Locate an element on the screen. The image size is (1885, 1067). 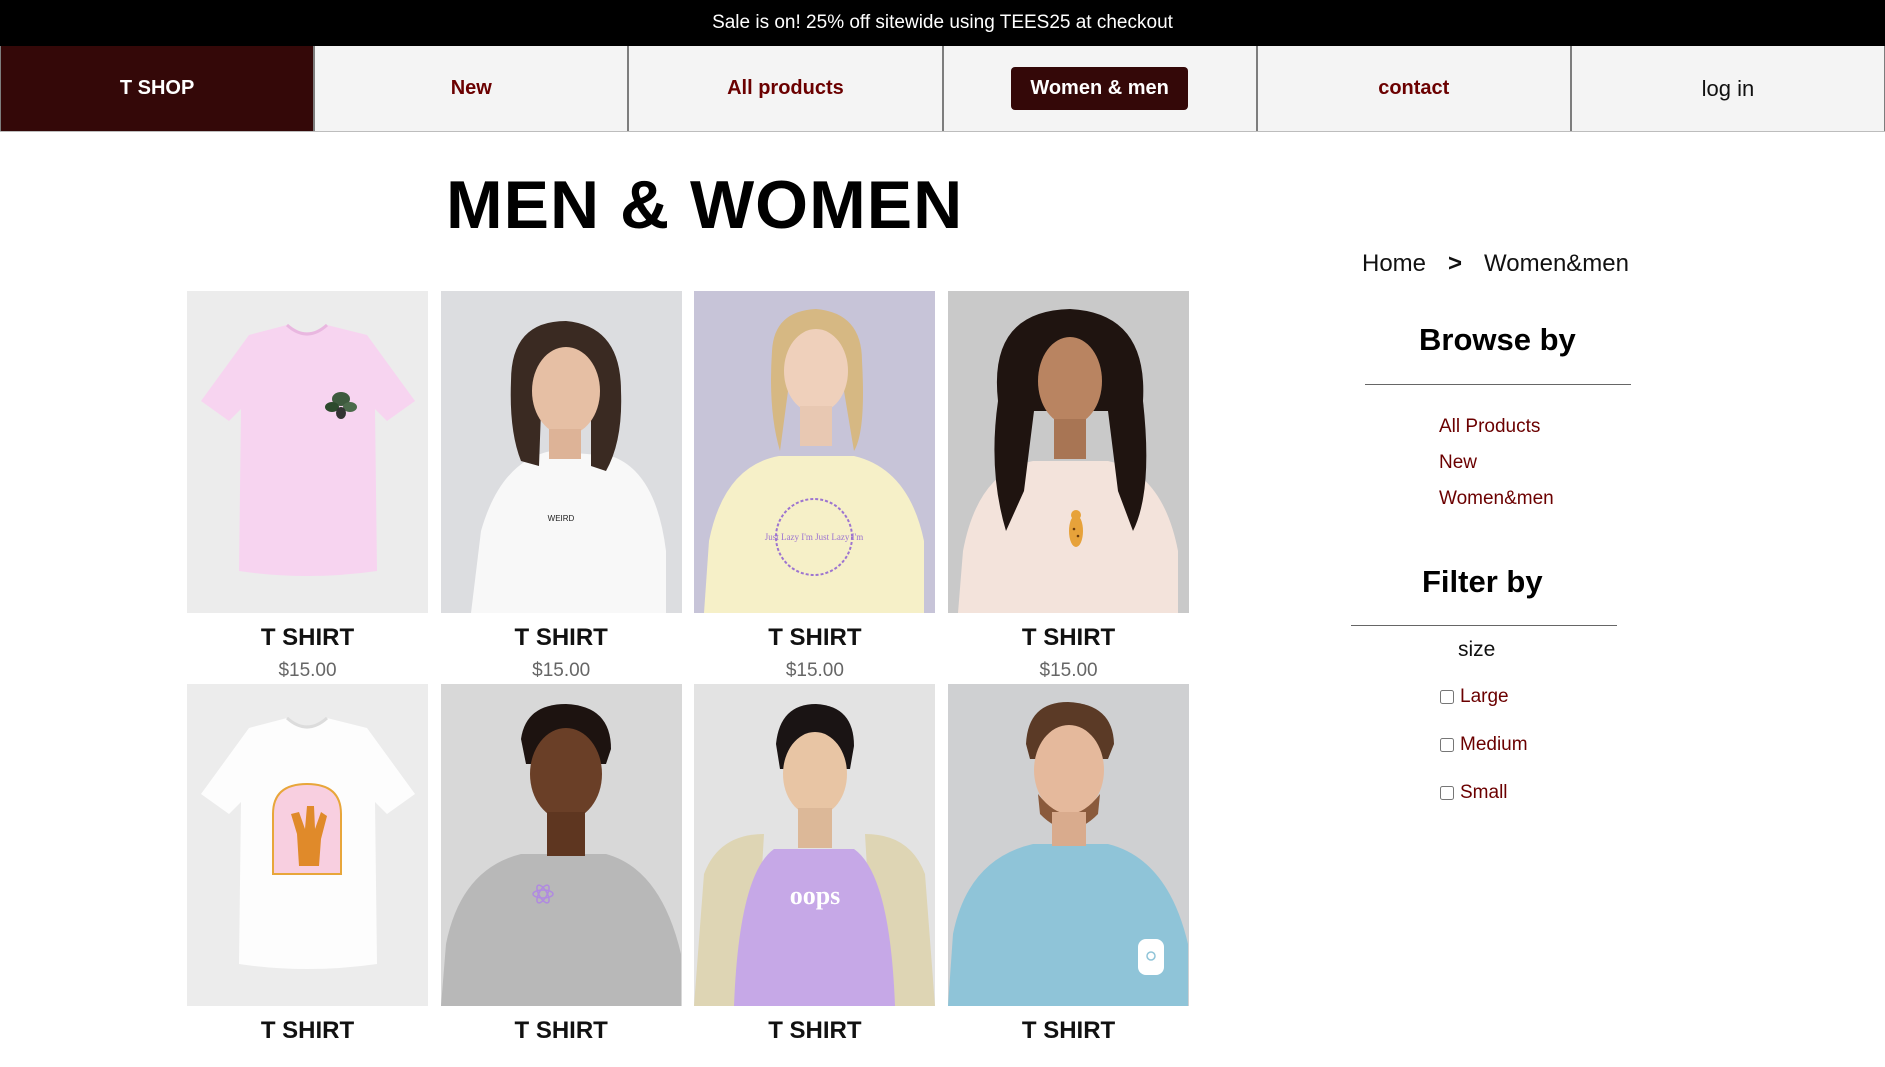
product-print-text: Just Lazy I'm Just Lazy I'm is located at coordinates (814, 537).